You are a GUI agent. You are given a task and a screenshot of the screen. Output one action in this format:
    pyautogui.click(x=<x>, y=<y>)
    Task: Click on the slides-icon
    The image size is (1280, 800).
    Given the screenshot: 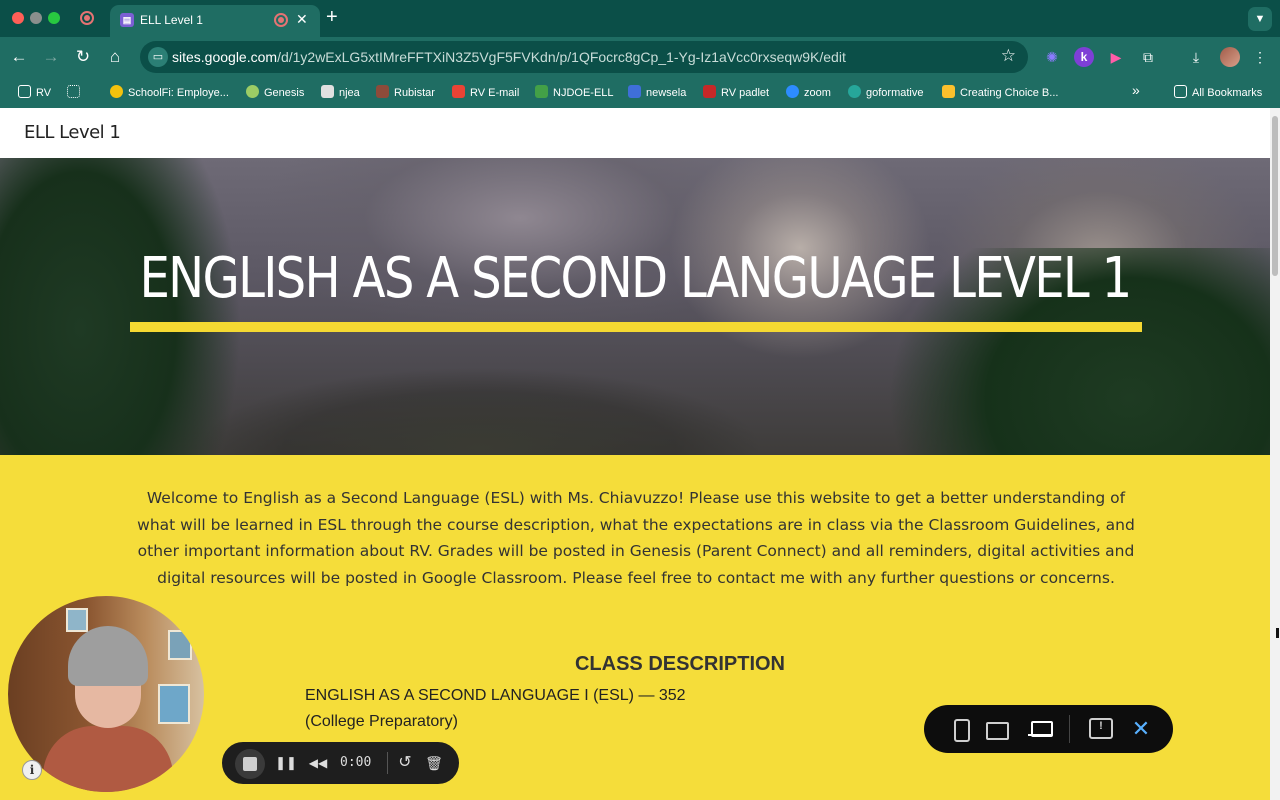 What is the action you would take?
    pyautogui.click(x=948, y=91)
    